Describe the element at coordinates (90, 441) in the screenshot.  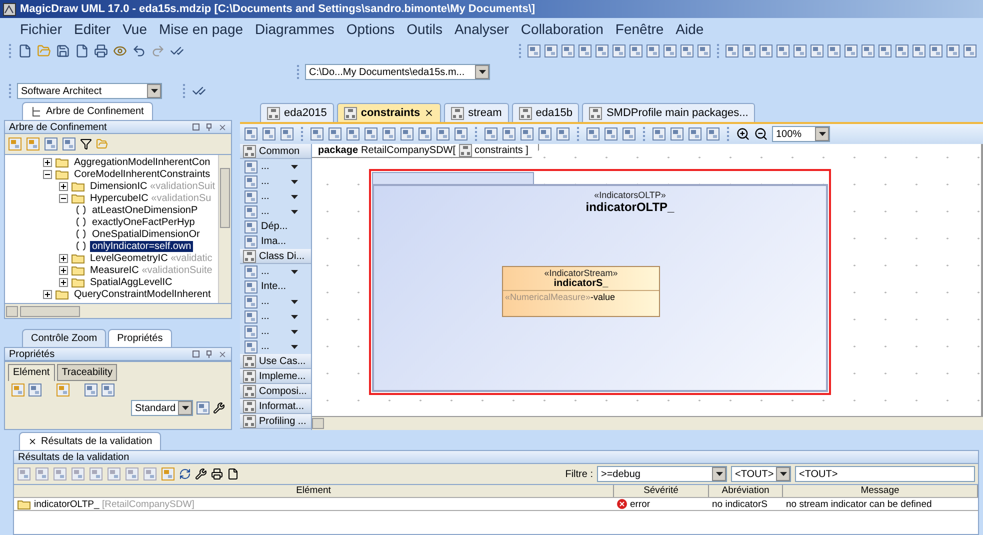
I see `panel-tab: Résultats de la validation` at that location.